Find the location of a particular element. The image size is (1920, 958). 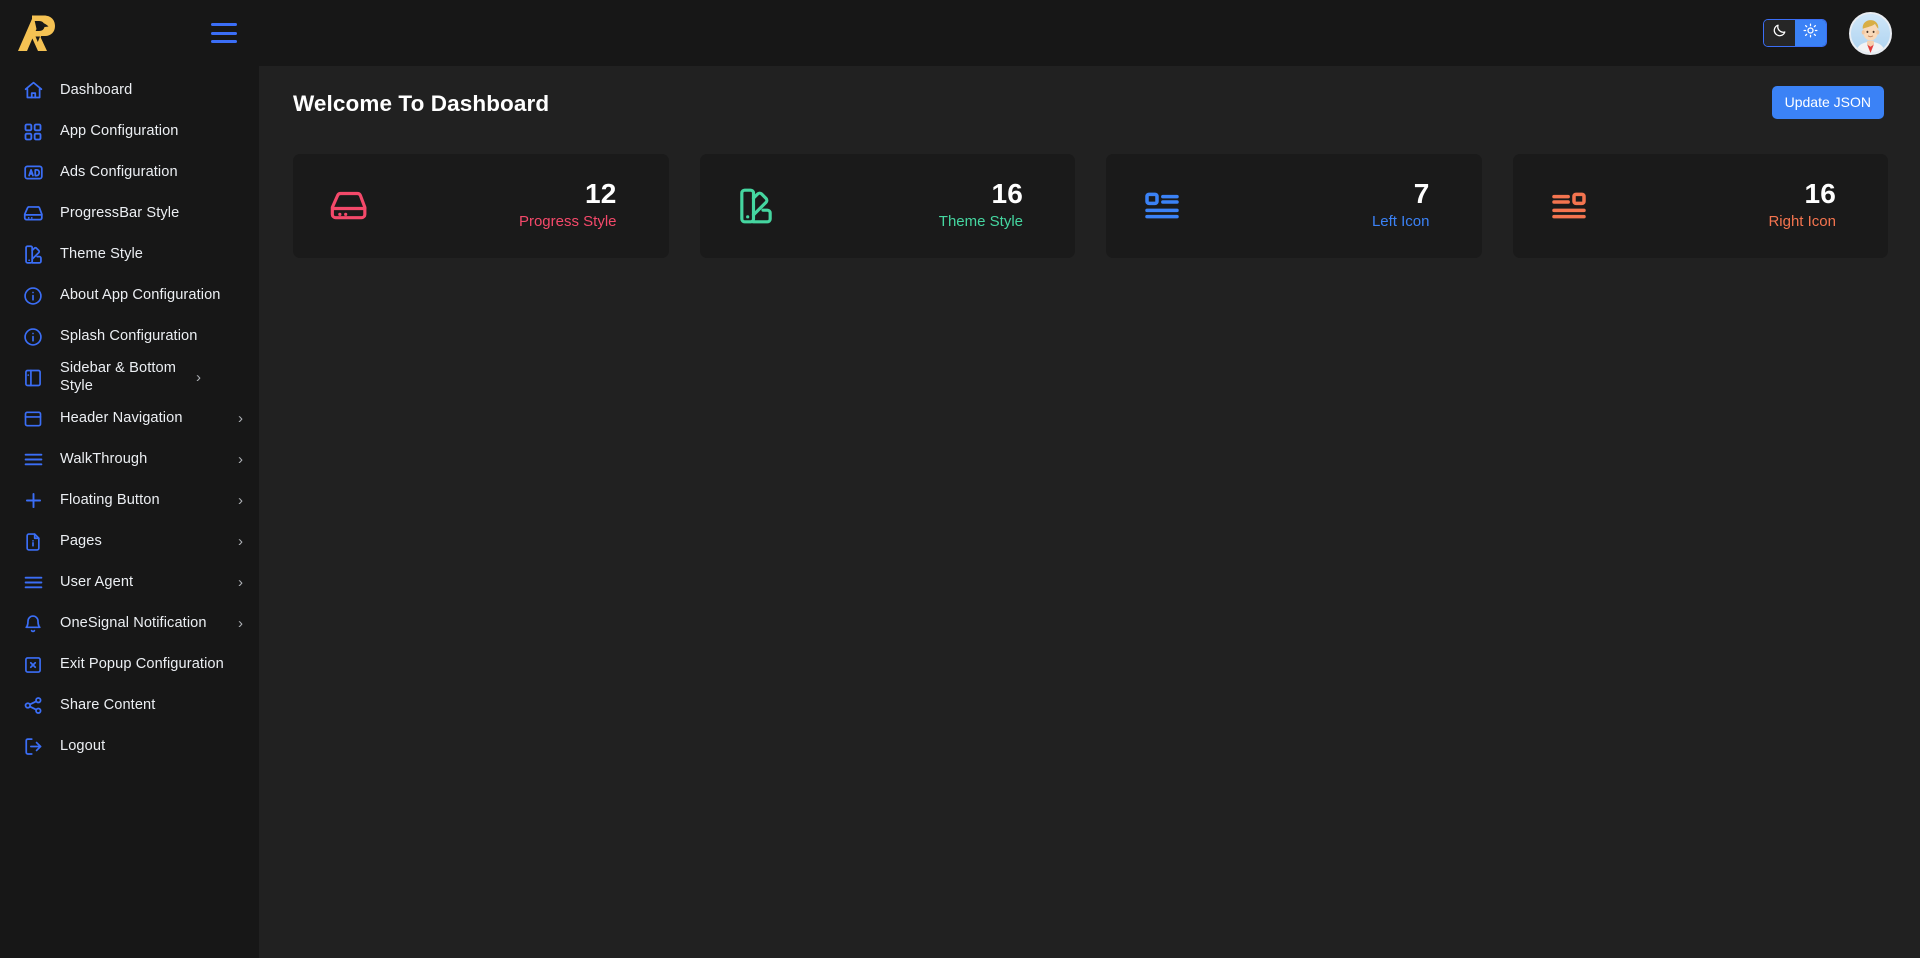

update-json-button: Update JSON is located at coordinates (1827, 102).